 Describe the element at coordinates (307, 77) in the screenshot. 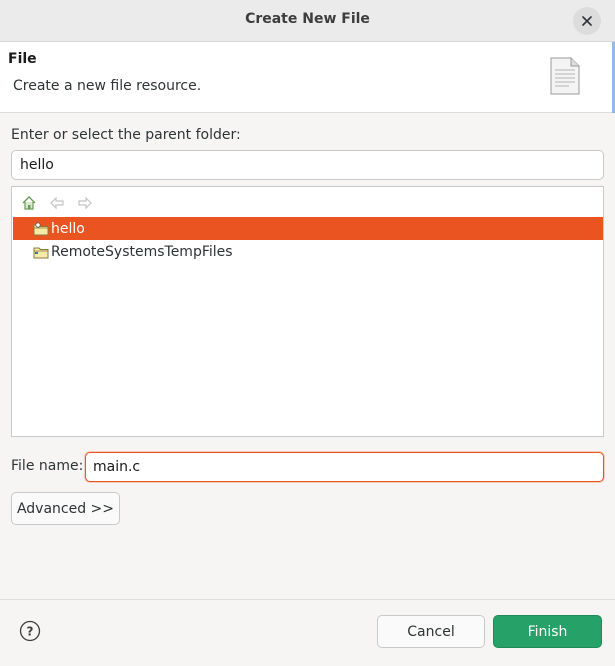

I see `wizard-header: File Create a new file resource.` at that location.